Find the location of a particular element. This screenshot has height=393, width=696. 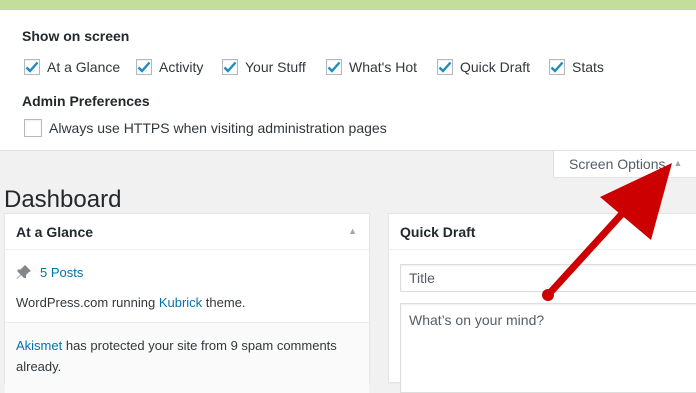

checkbox-label: Activity is located at coordinates (181, 67).